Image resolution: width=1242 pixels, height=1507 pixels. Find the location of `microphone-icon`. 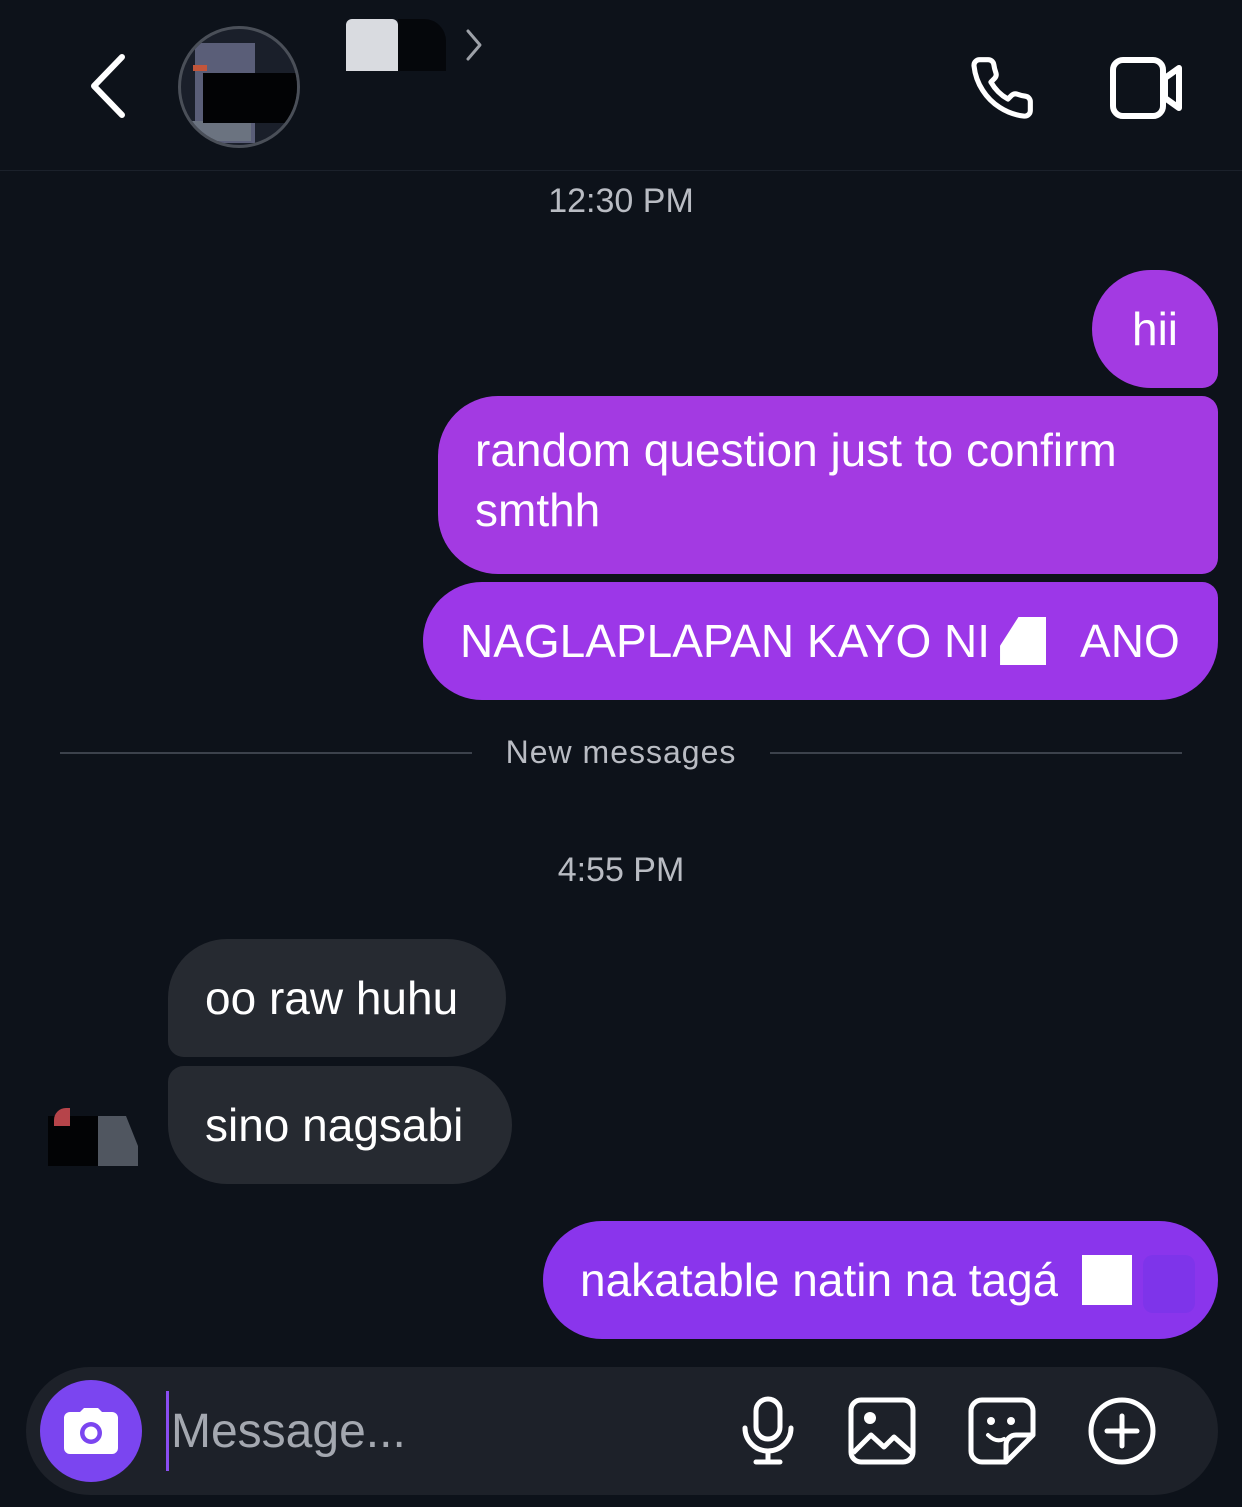

microphone-icon is located at coordinates (768, 1430).